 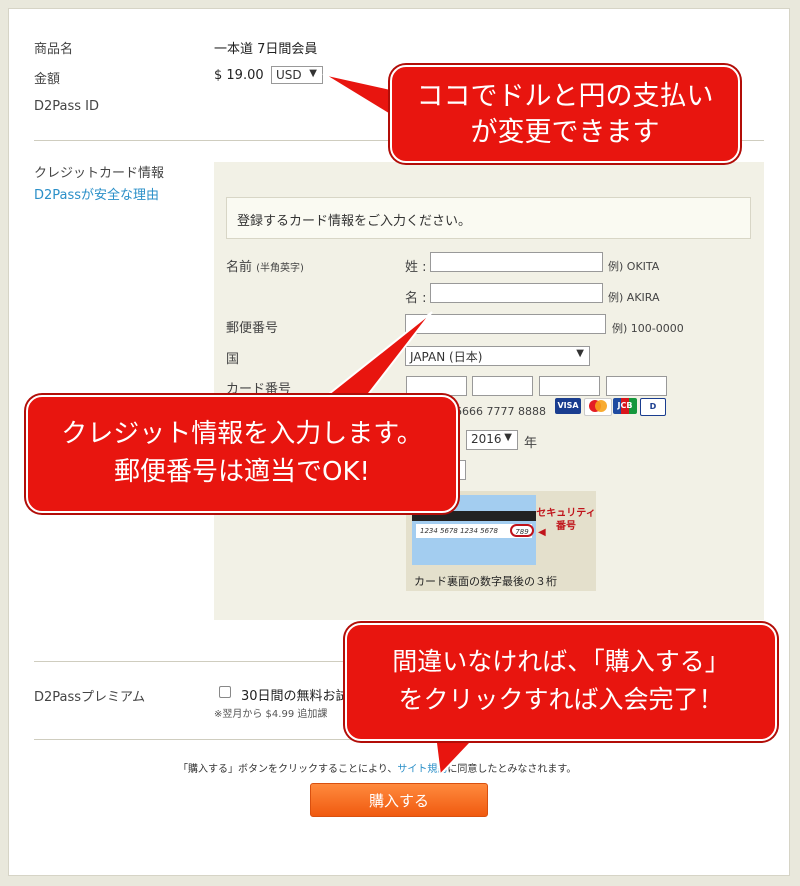 What do you see at coordinates (242, 472) in the screenshot?
I see `callout-credit-line-2: 郵便番号は適当でOK!` at bounding box center [242, 472].